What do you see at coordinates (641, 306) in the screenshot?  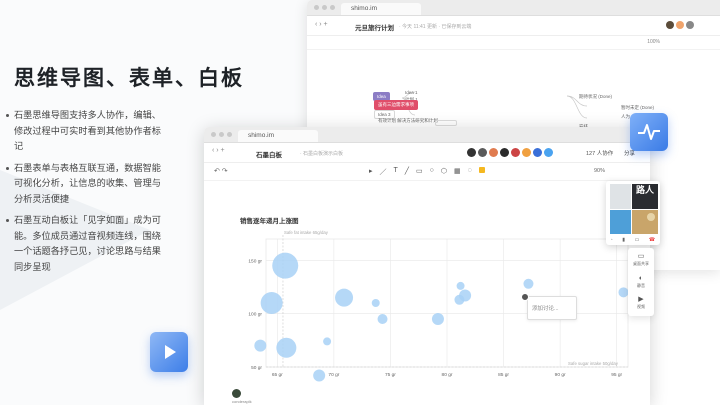 I see `side-item-label: 视频` at bounding box center [641, 306].